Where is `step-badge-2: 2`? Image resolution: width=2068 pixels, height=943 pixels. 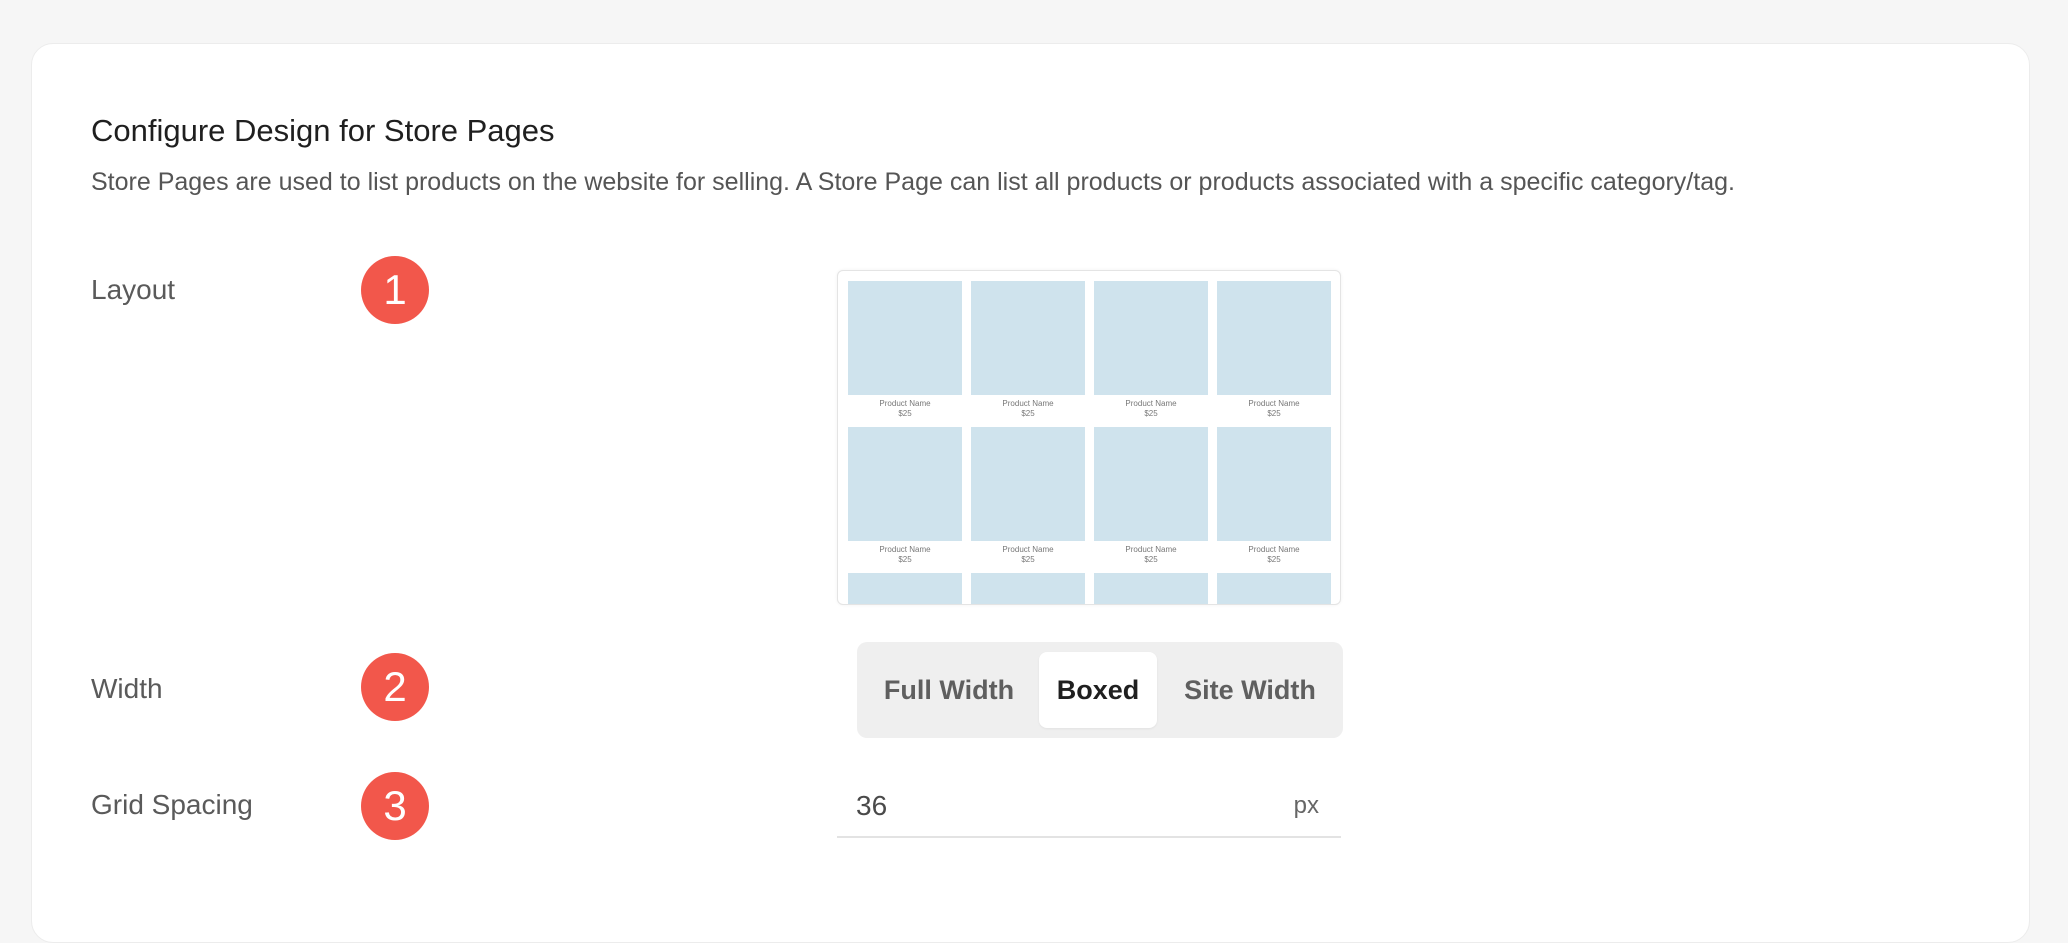 step-badge-2: 2 is located at coordinates (395, 687).